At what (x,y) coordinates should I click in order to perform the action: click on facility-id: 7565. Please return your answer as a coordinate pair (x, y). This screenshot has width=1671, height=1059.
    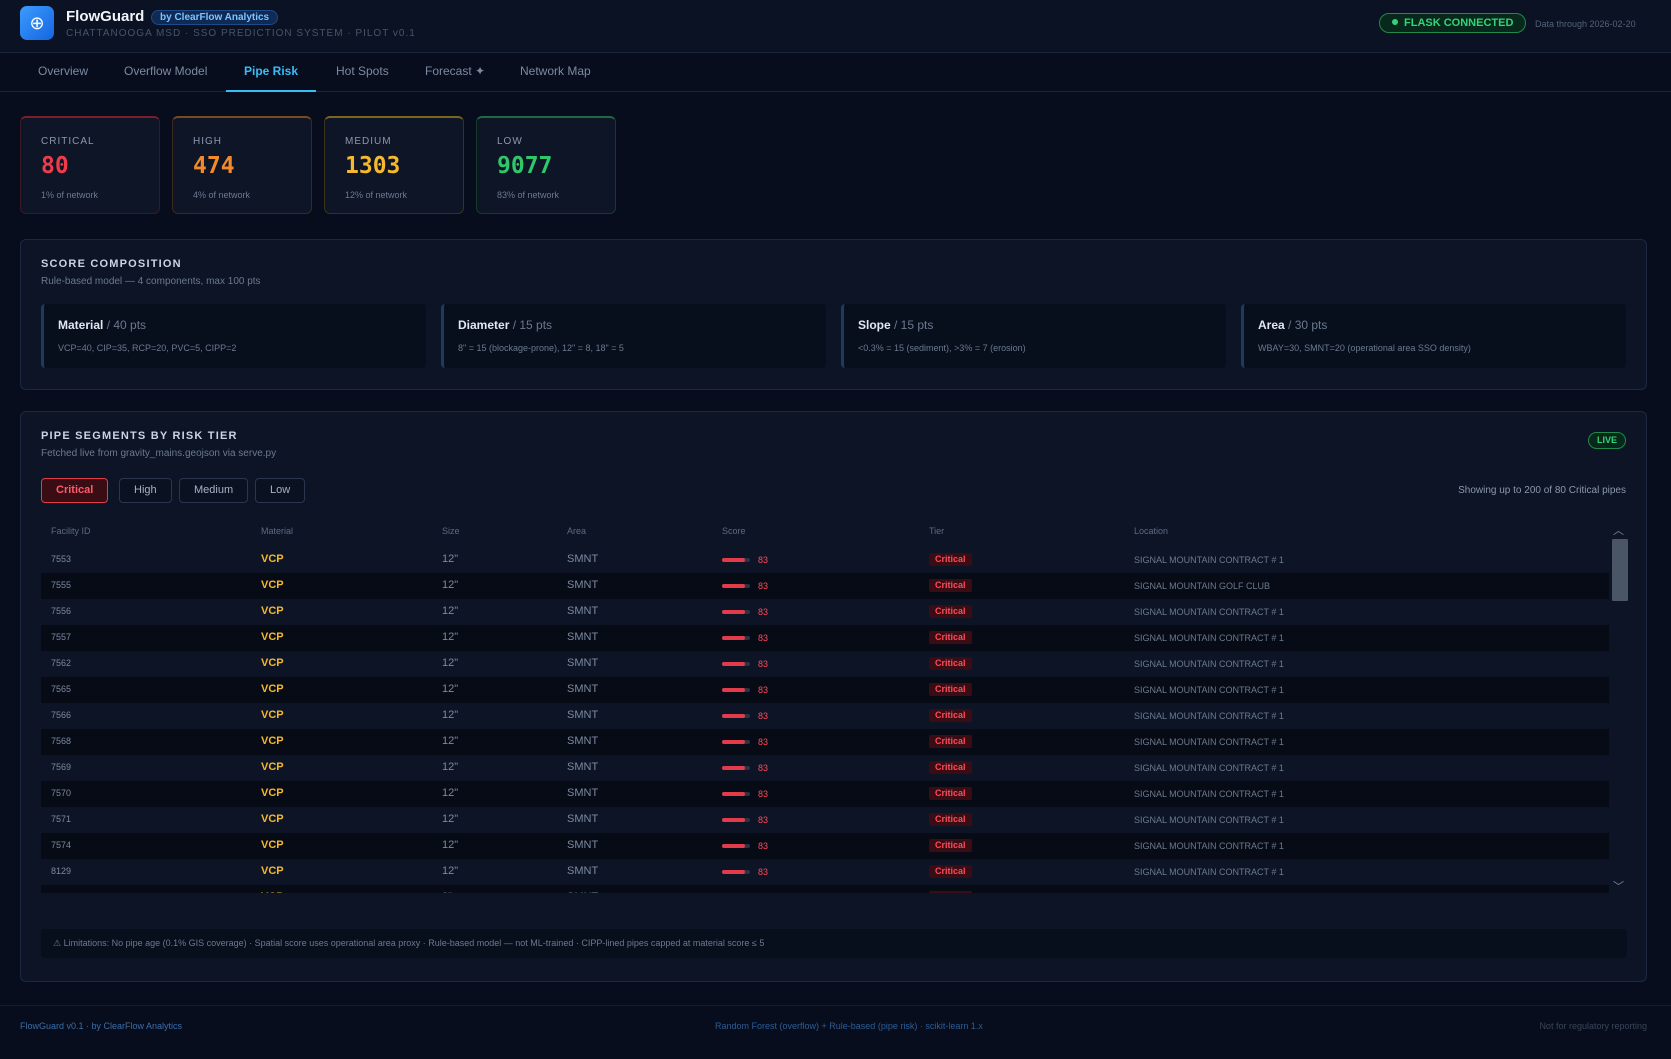
    Looking at the image, I should click on (61, 689).